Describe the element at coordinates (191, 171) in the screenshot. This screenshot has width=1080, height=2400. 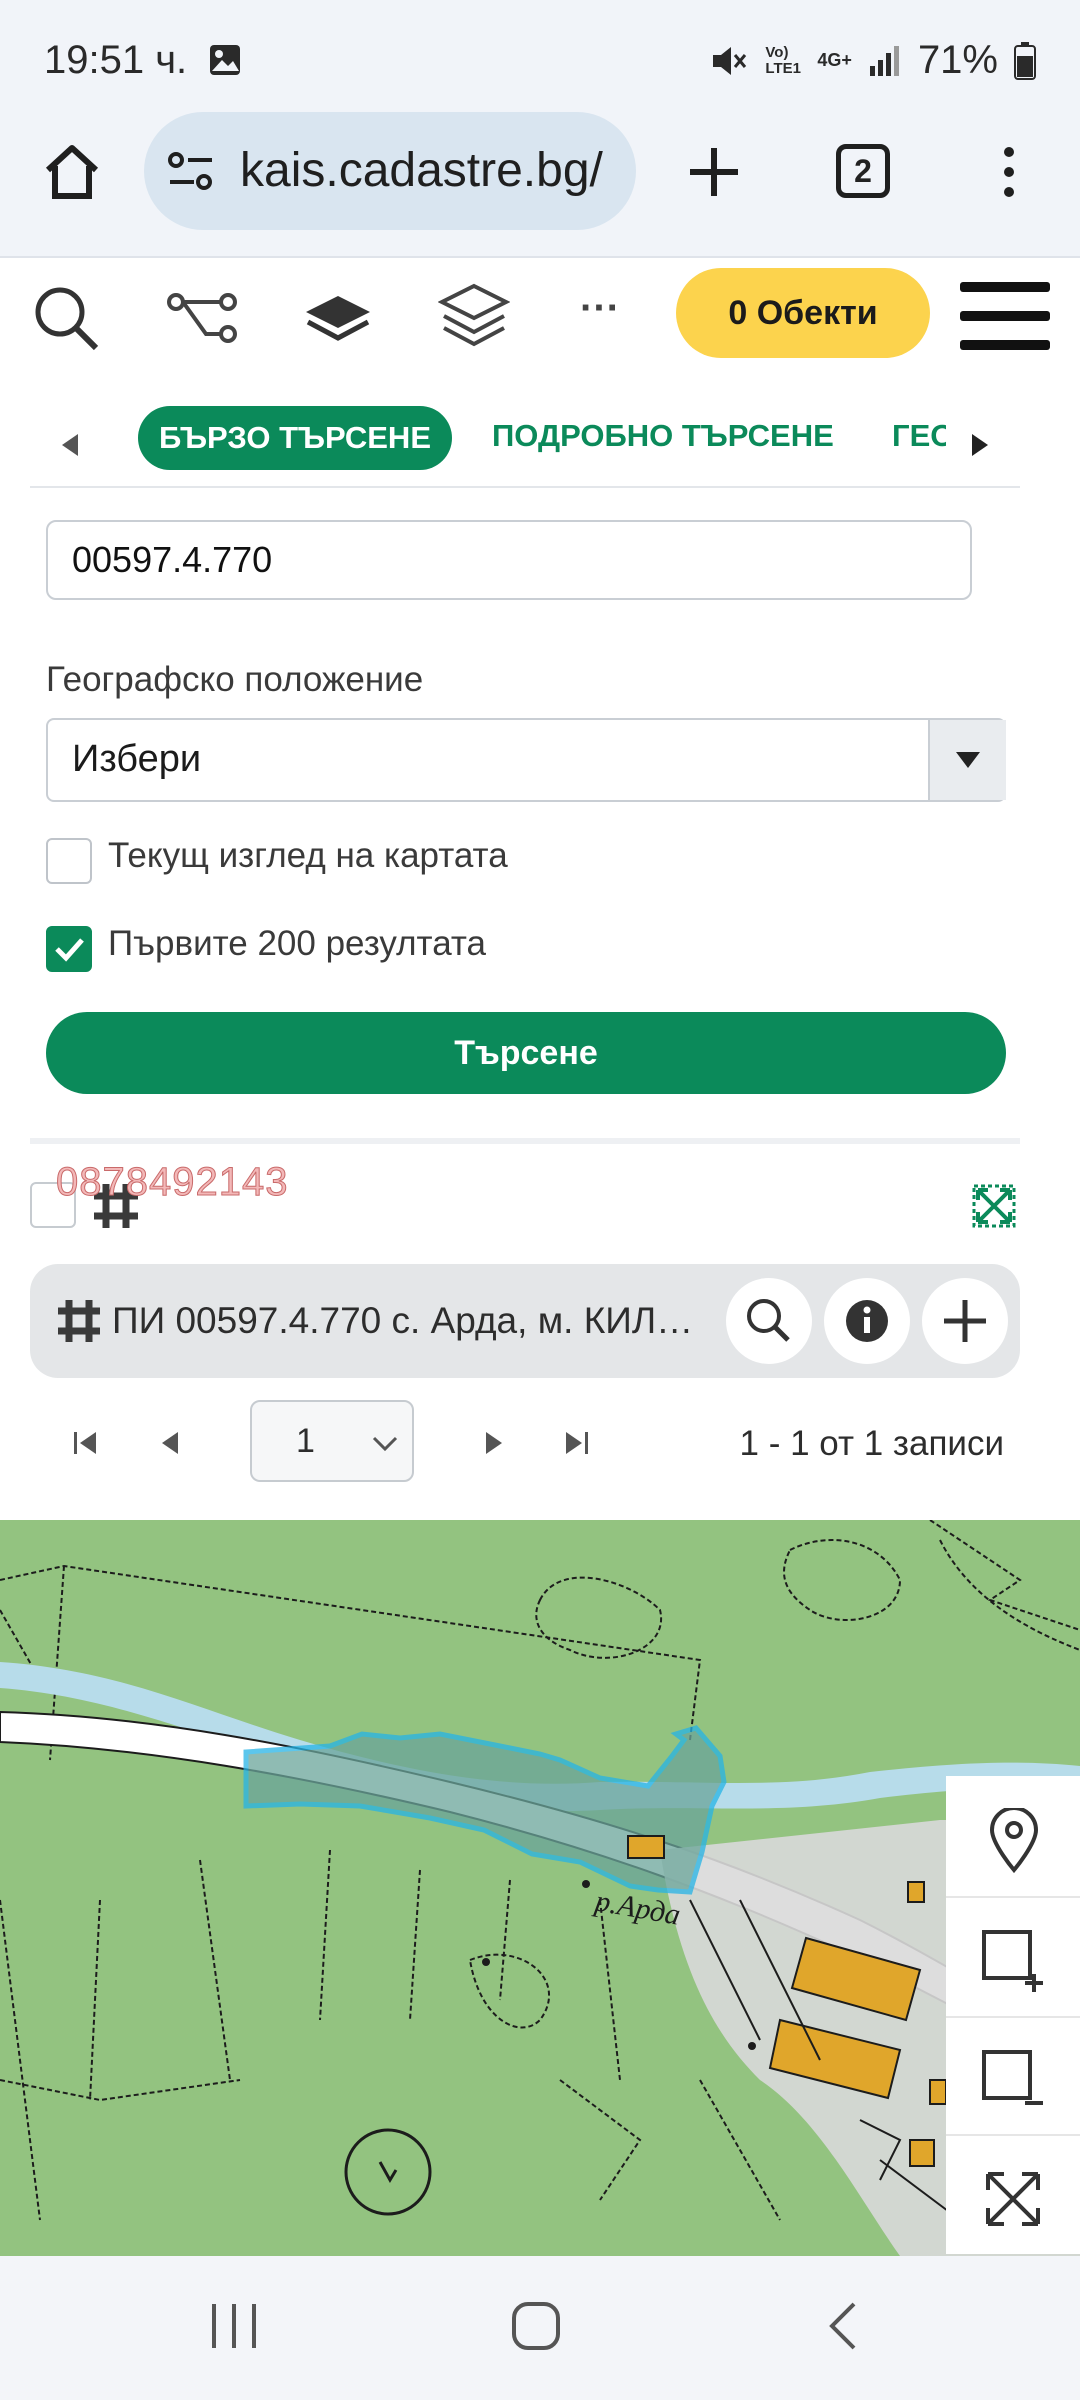
I see `site-settings-icon` at that location.